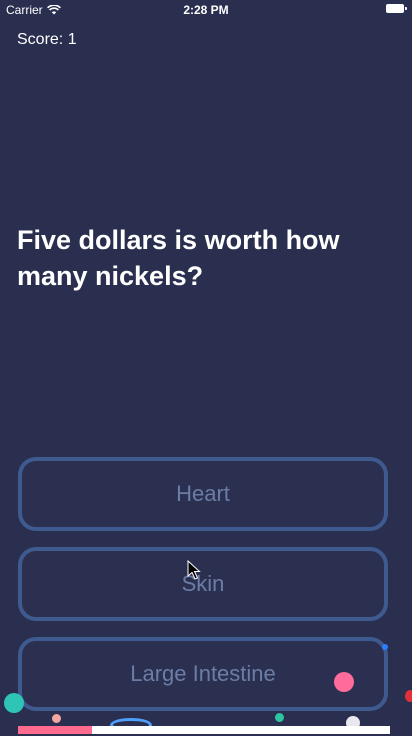 The height and width of the screenshot is (736, 412). What do you see at coordinates (203, 584) in the screenshot?
I see `answer-button-2: Skin` at bounding box center [203, 584].